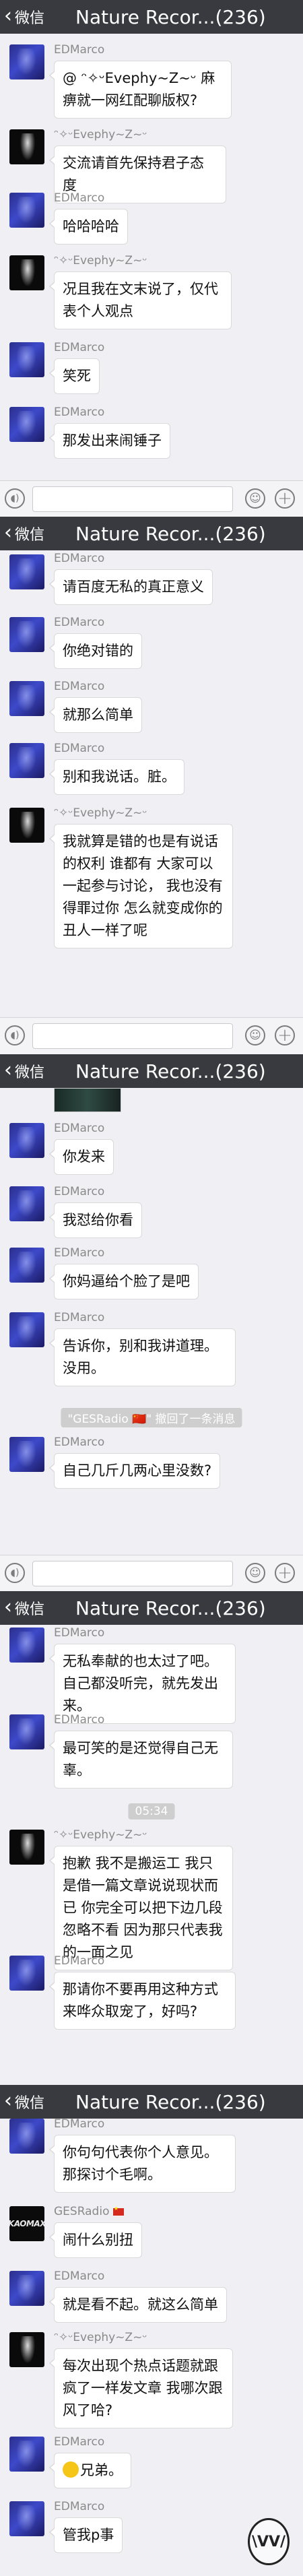 This screenshot has width=303, height=2576. What do you see at coordinates (138, 2305) in the screenshot?
I see `message-bubble: 就是看不起。就这么简单` at bounding box center [138, 2305].